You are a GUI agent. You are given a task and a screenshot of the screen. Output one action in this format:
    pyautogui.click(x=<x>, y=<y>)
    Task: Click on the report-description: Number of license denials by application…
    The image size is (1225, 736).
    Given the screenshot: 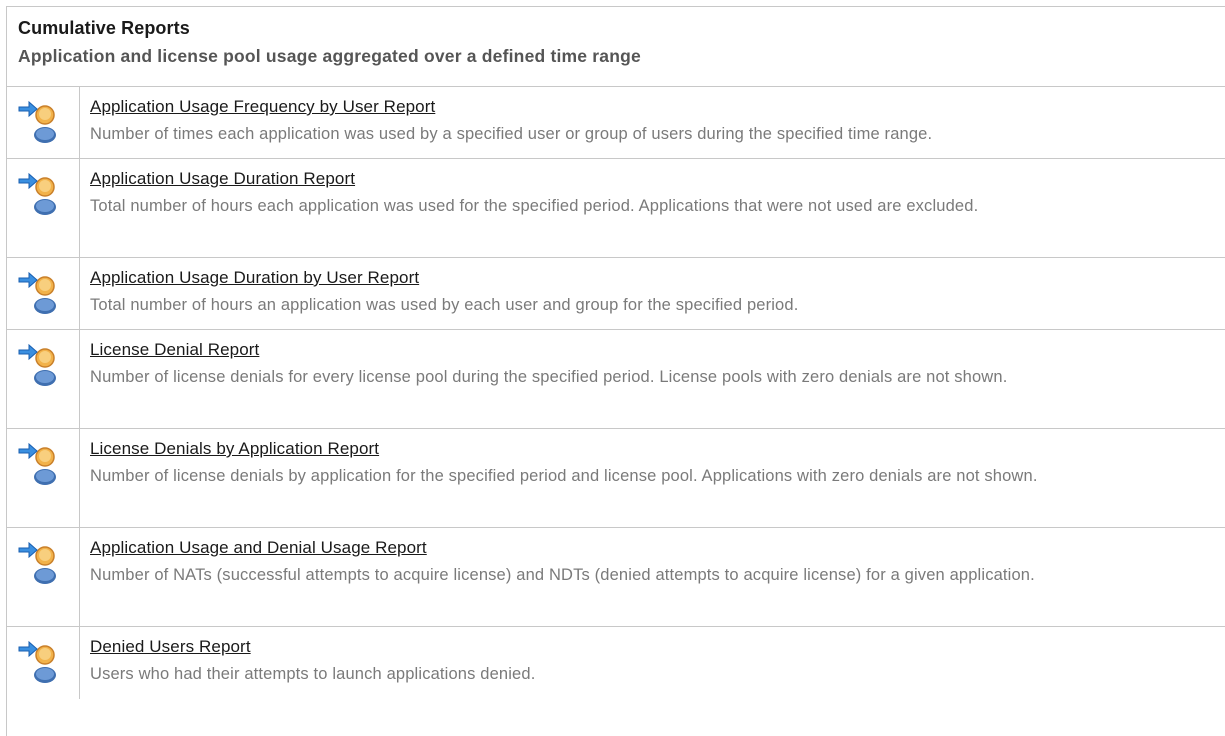 What is the action you would take?
    pyautogui.click(x=564, y=476)
    